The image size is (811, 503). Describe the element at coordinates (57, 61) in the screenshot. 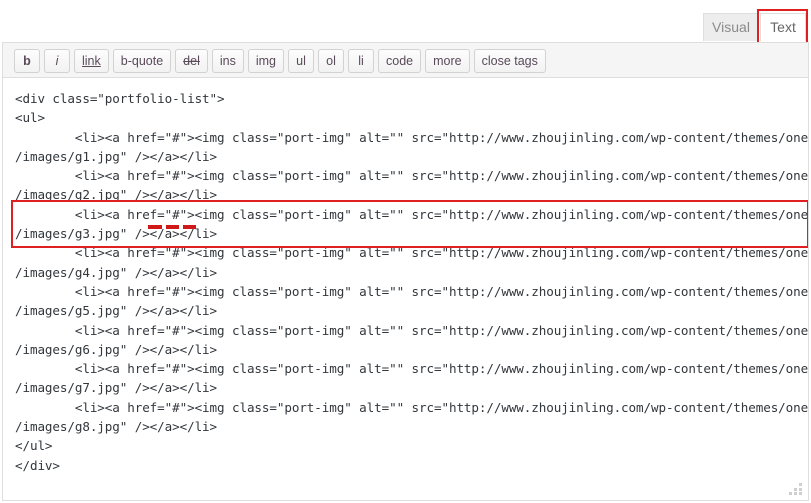

I see `qt-button-i: i` at that location.